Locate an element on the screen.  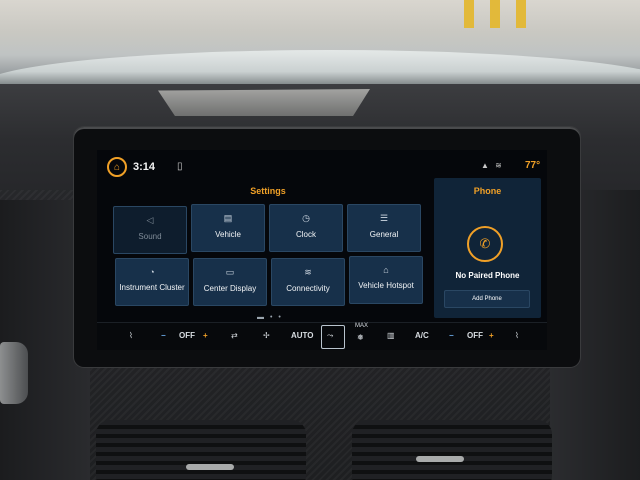
settings-title: Settings is located at coordinates (268, 191).